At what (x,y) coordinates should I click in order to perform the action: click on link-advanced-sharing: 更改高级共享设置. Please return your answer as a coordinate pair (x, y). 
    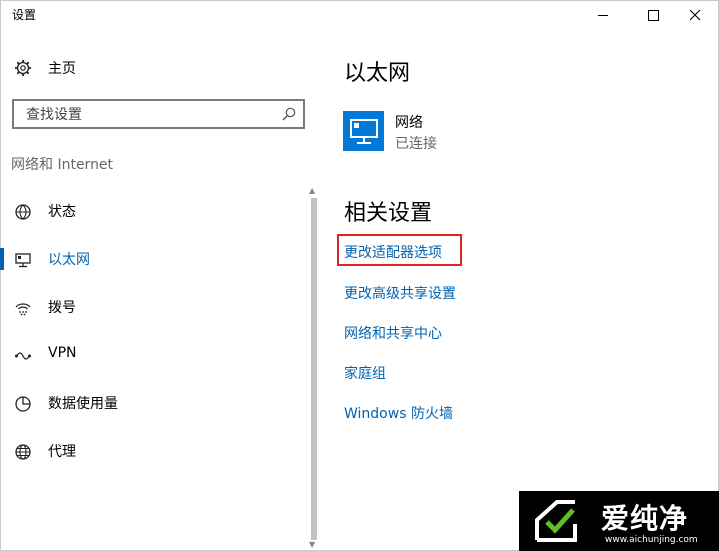
    Looking at the image, I should click on (400, 293).